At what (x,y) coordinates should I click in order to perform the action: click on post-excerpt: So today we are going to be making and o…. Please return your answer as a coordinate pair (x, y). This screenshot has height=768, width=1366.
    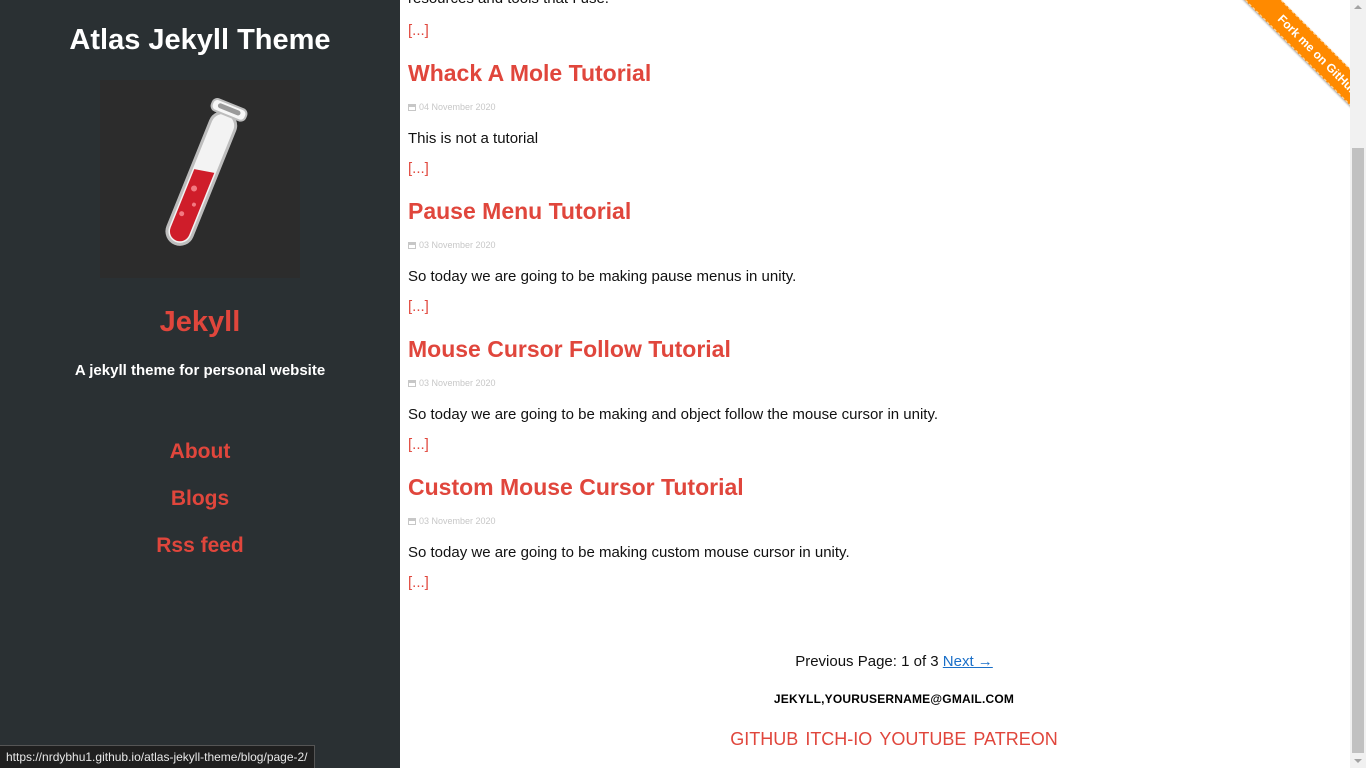
    Looking at the image, I should click on (673, 414).